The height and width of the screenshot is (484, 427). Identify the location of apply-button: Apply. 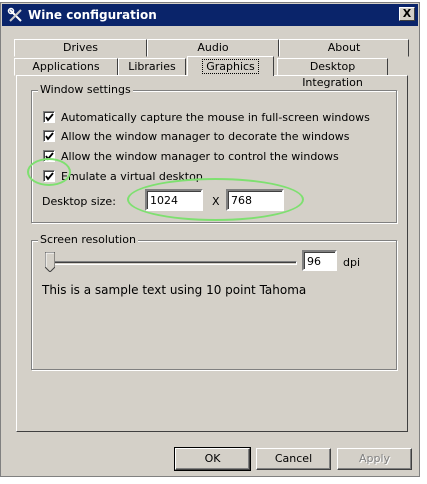
(374, 459).